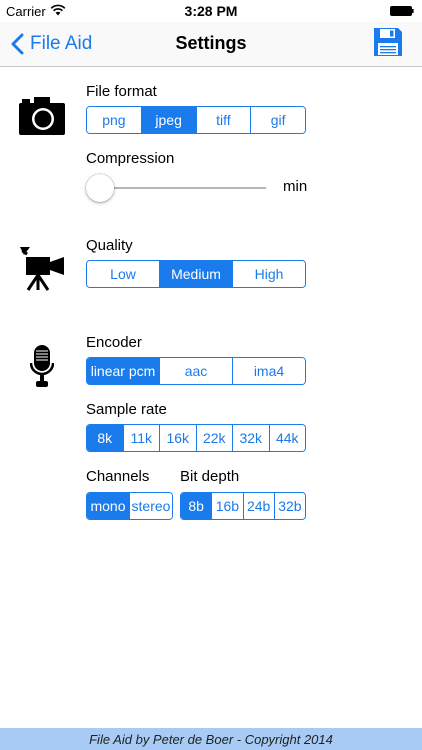 This screenshot has width=422, height=750. I want to click on page-title: Settings, so click(211, 43).